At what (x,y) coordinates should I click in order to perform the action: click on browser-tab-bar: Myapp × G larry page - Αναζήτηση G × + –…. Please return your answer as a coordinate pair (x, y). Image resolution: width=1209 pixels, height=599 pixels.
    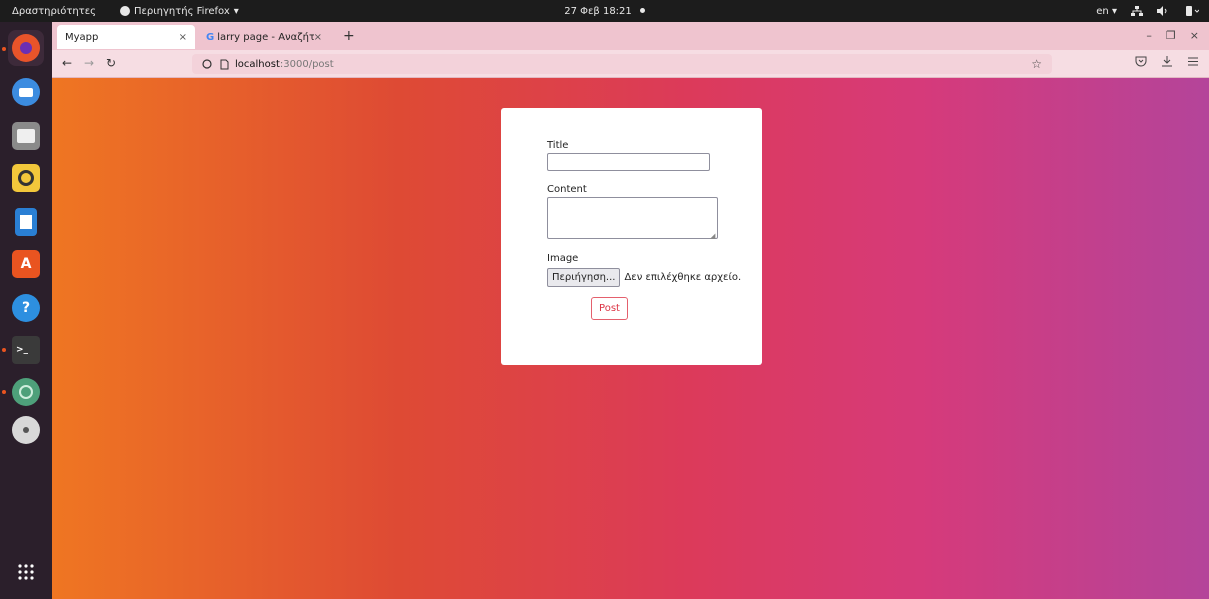
    Looking at the image, I should click on (630, 36).